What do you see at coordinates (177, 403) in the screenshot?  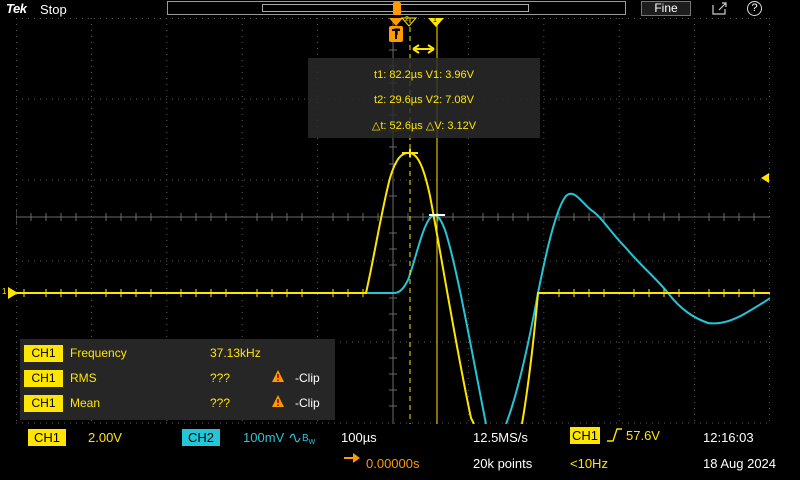 I see `measurement-row: CH1 Mean ??? -Clip` at bounding box center [177, 403].